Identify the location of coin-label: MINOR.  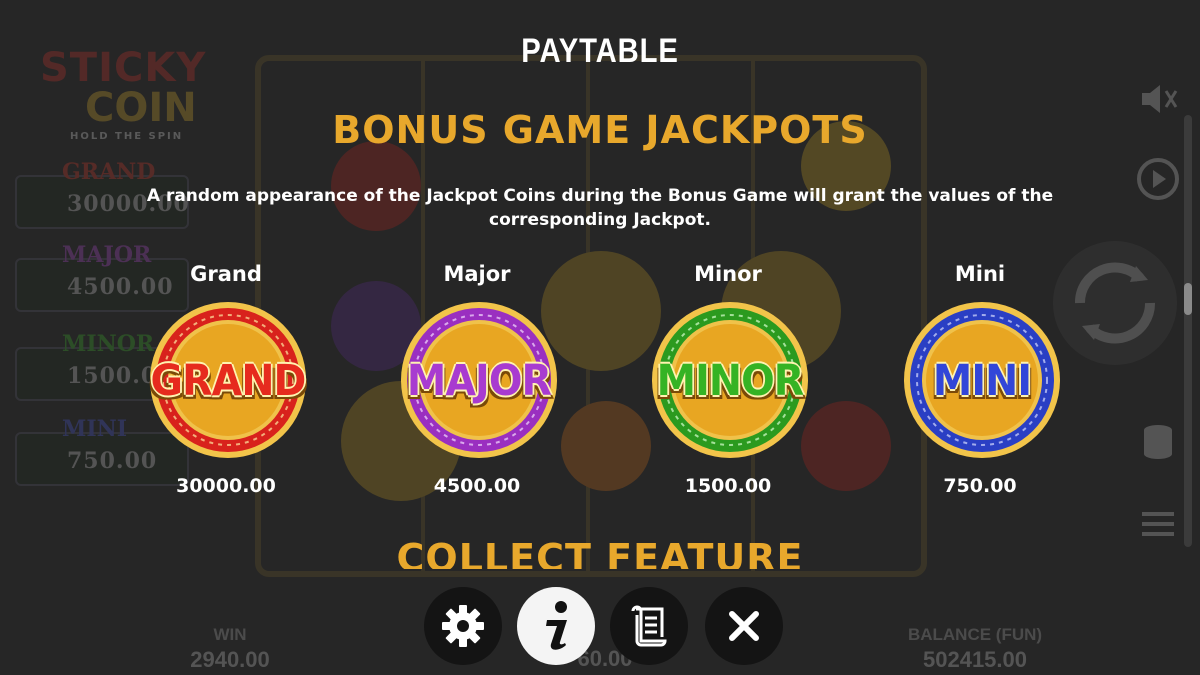
(730, 381).